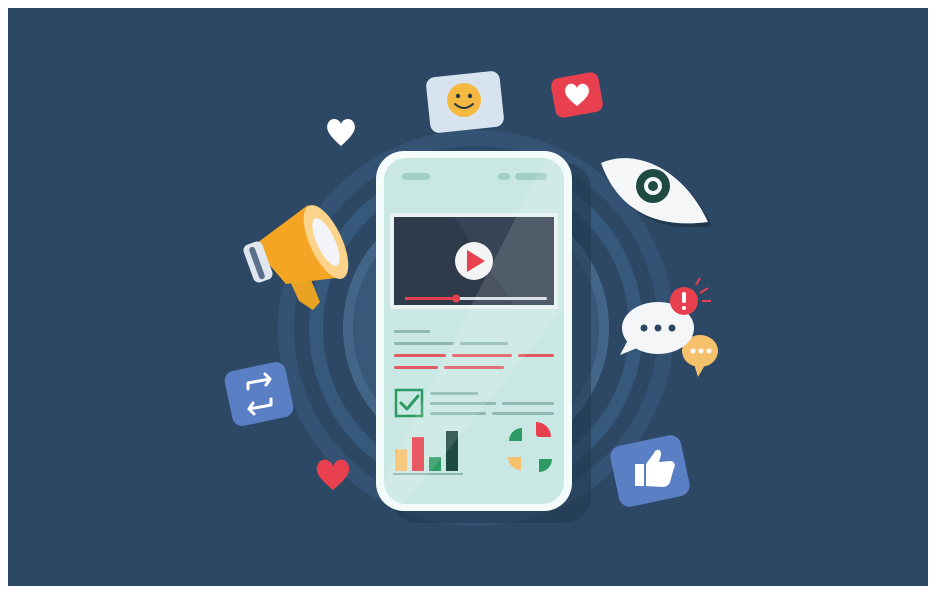 The height and width of the screenshot is (593, 937). What do you see at coordinates (431, 298) in the screenshot?
I see `video-progress-fill` at bounding box center [431, 298].